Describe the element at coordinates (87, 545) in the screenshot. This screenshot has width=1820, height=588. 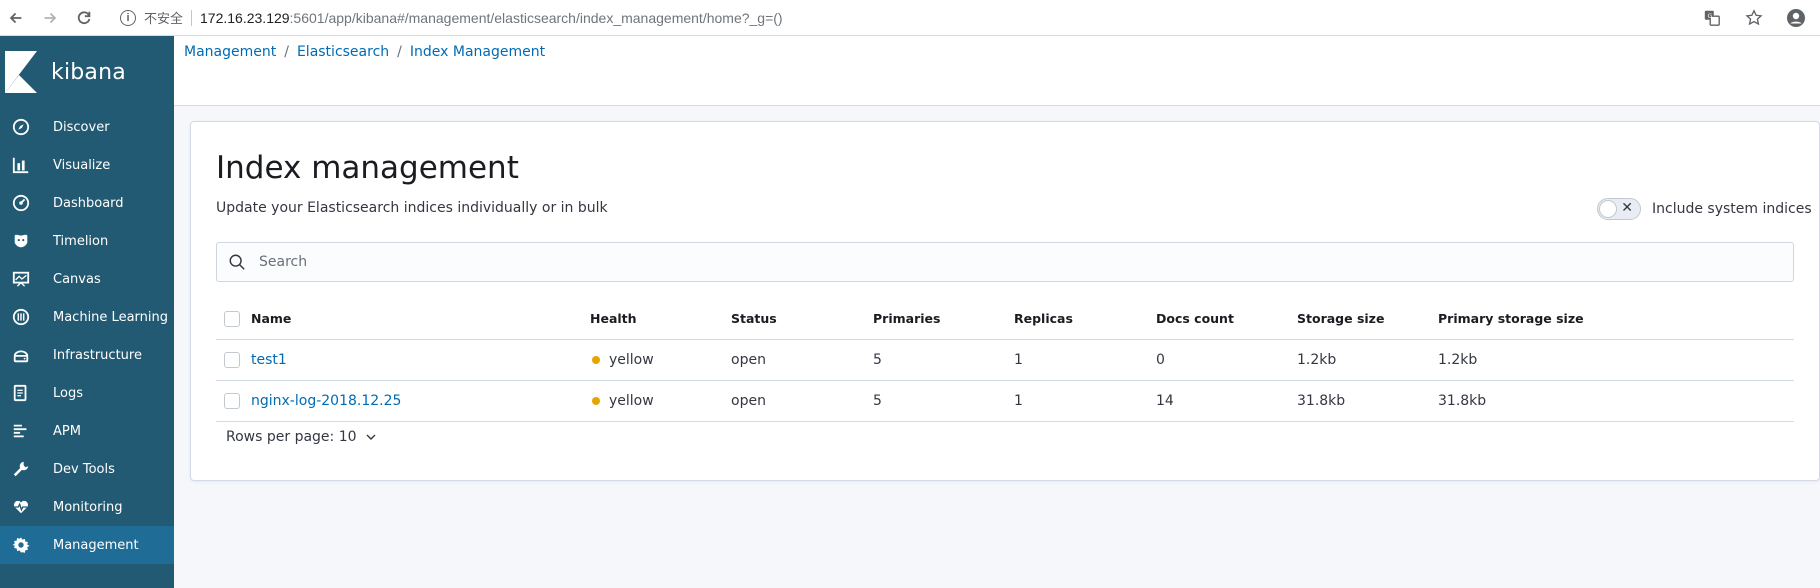
I see `sidebar-item-management: Management` at that location.